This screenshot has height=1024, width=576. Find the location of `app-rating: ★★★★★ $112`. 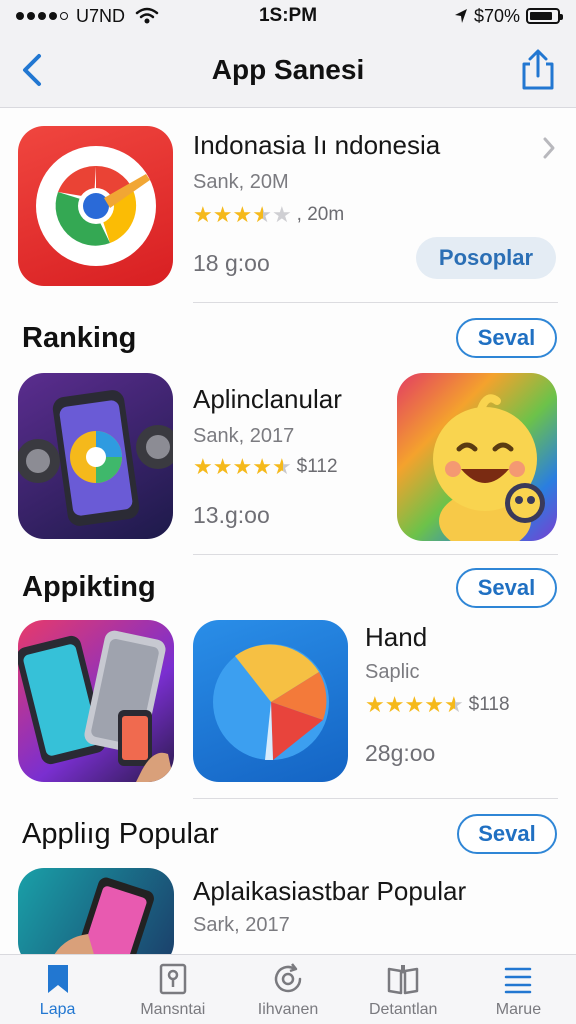

app-rating: ★★★★★ $112 is located at coordinates (265, 467).